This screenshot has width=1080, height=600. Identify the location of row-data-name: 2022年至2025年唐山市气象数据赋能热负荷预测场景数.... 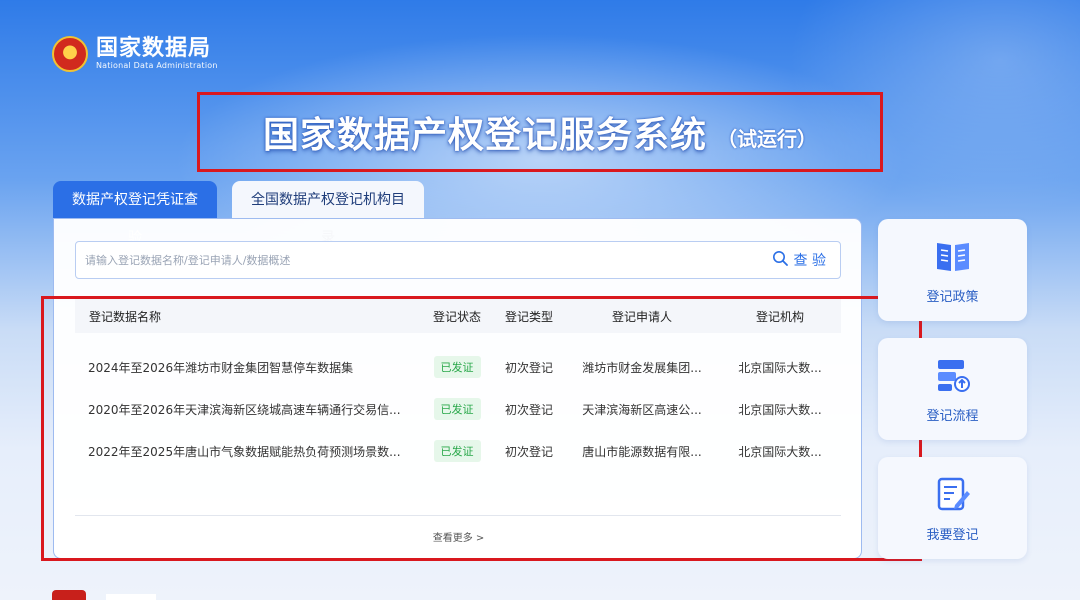
(248, 451).